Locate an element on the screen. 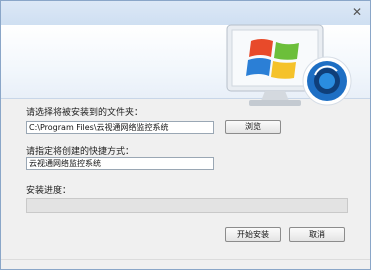  browse-button: 浏览 is located at coordinates (253, 127).